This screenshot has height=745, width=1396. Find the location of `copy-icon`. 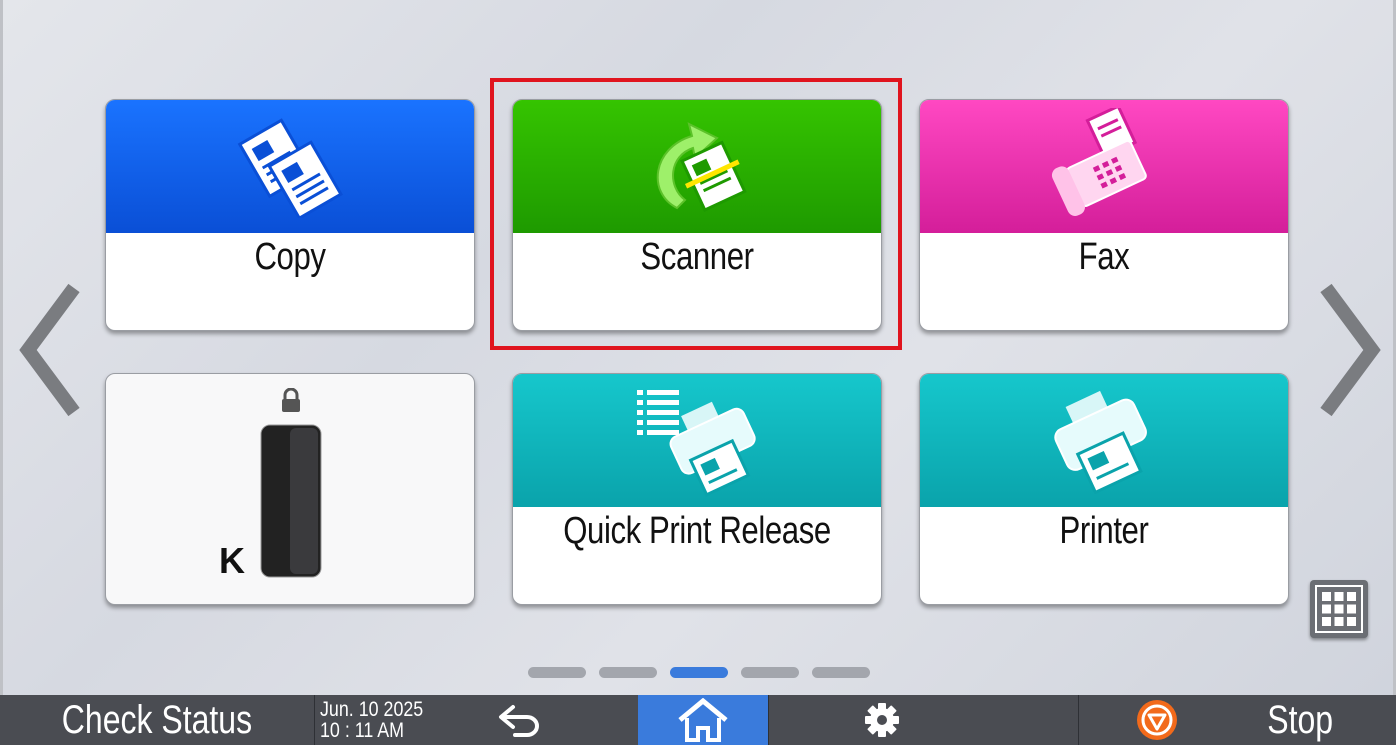

copy-icon is located at coordinates (290, 168).